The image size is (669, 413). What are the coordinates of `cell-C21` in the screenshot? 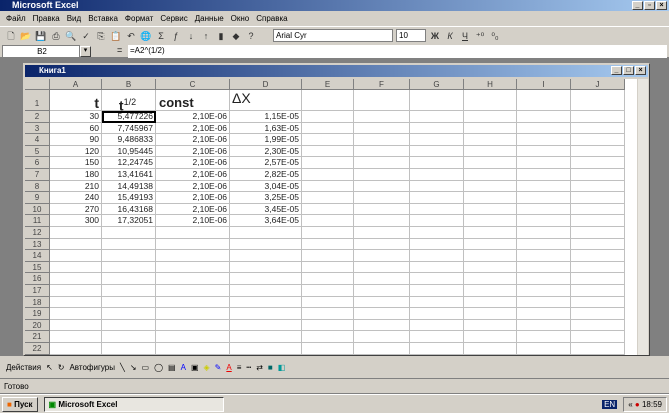 It's located at (193, 337).